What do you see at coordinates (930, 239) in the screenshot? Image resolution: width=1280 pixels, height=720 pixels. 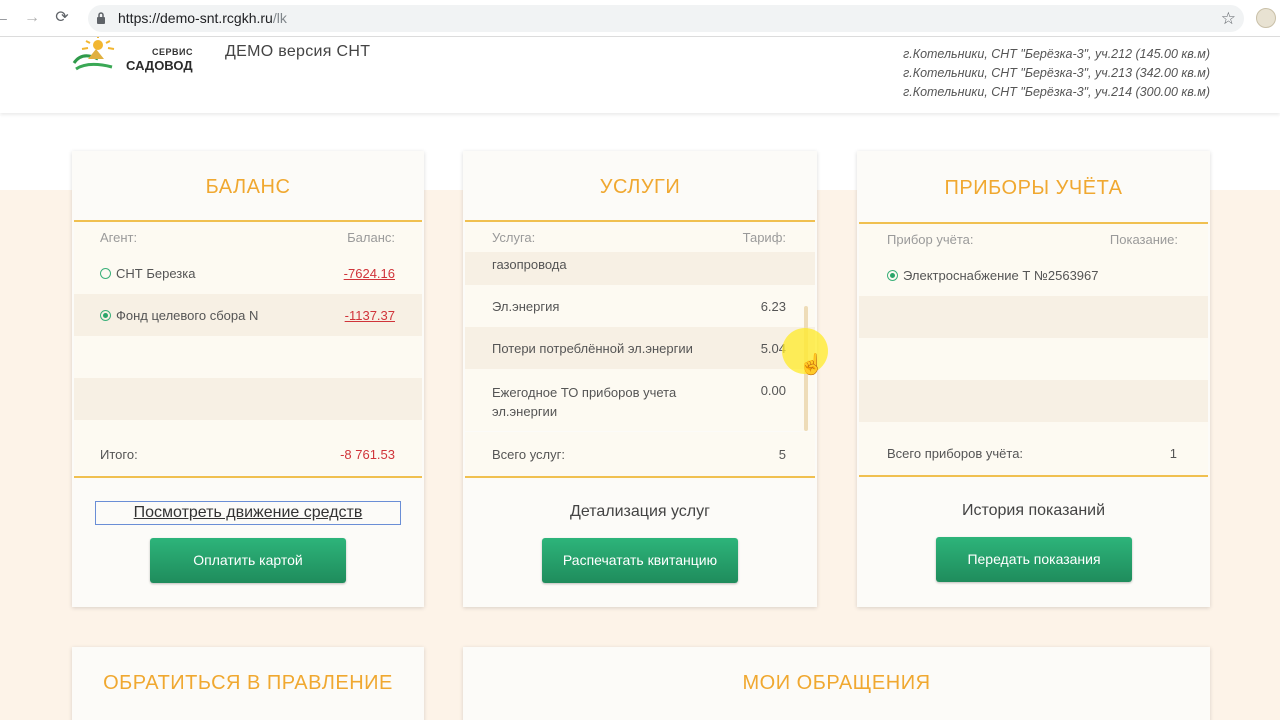 I see `column-header-meter: Прибор учёта:` at bounding box center [930, 239].